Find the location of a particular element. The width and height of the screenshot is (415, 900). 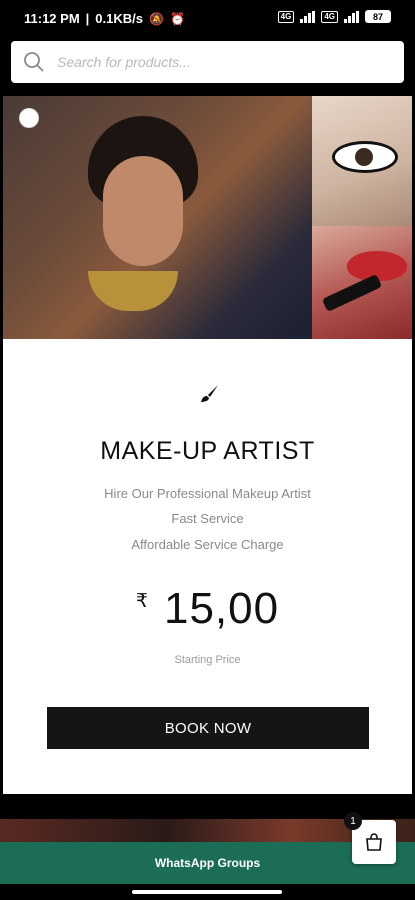

search-input is located at coordinates (217, 62).